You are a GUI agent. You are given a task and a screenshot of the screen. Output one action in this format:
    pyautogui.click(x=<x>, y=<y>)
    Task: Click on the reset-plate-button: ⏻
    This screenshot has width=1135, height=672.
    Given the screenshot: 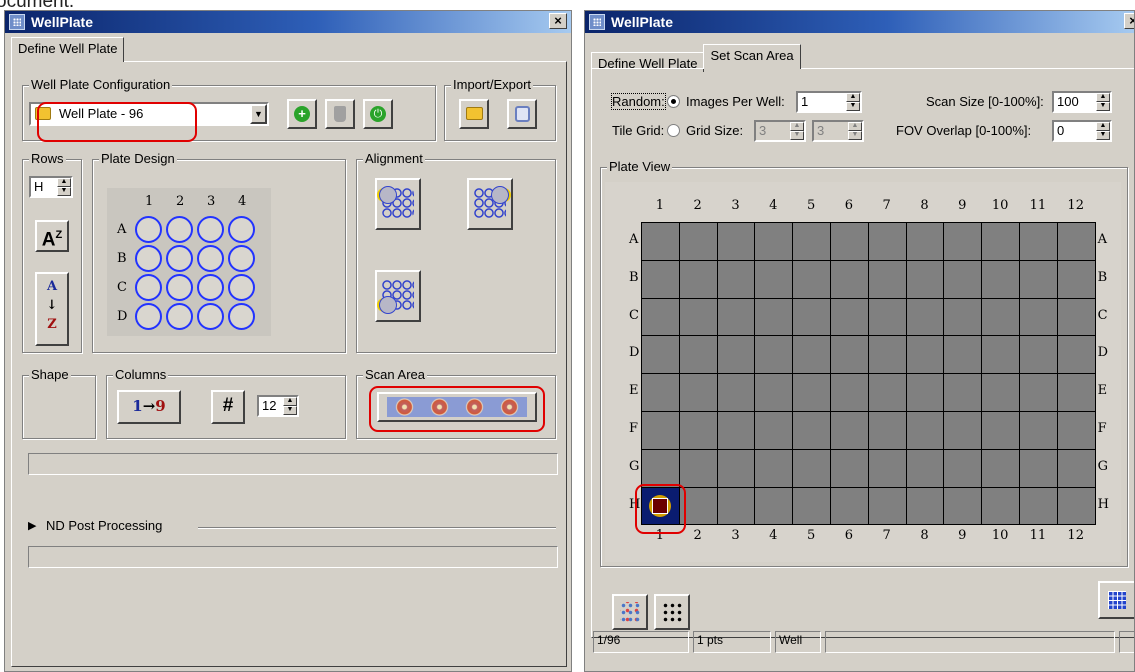 What is the action you would take?
    pyautogui.click(x=378, y=114)
    